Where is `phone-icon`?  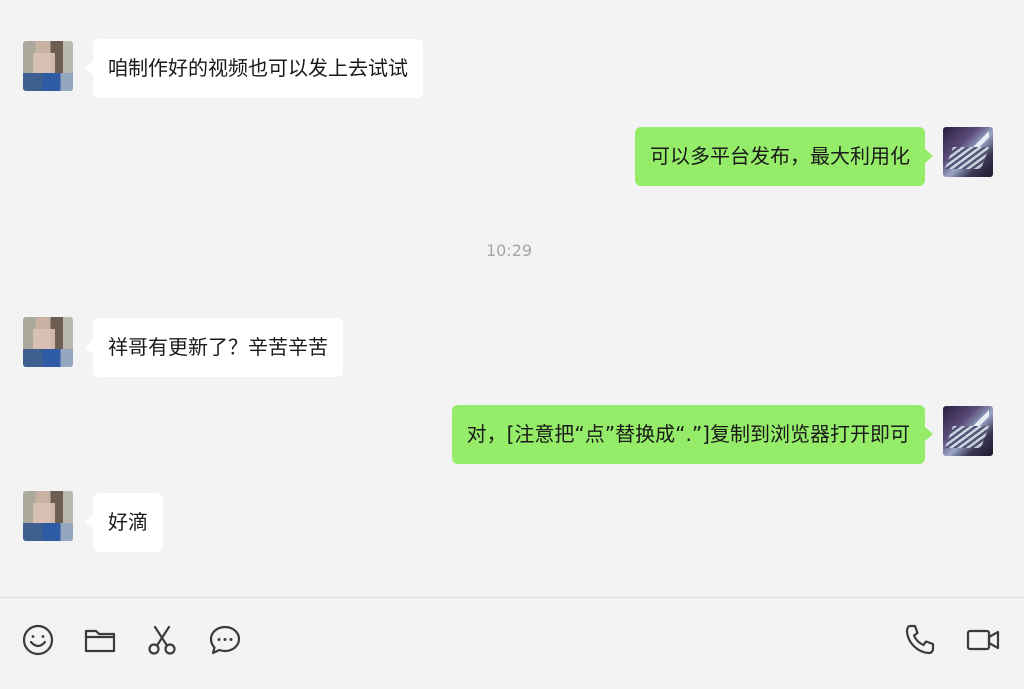 phone-icon is located at coordinates (920, 640).